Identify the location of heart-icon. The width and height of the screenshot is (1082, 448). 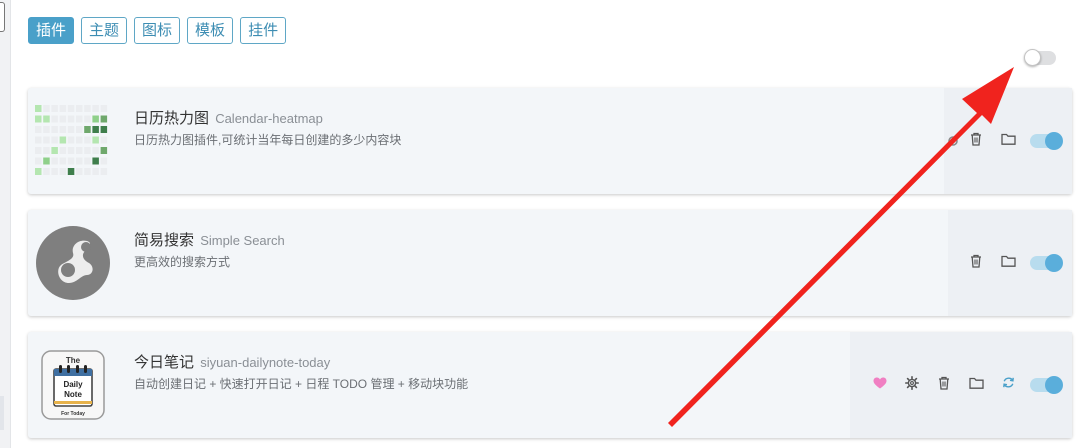
(880, 385).